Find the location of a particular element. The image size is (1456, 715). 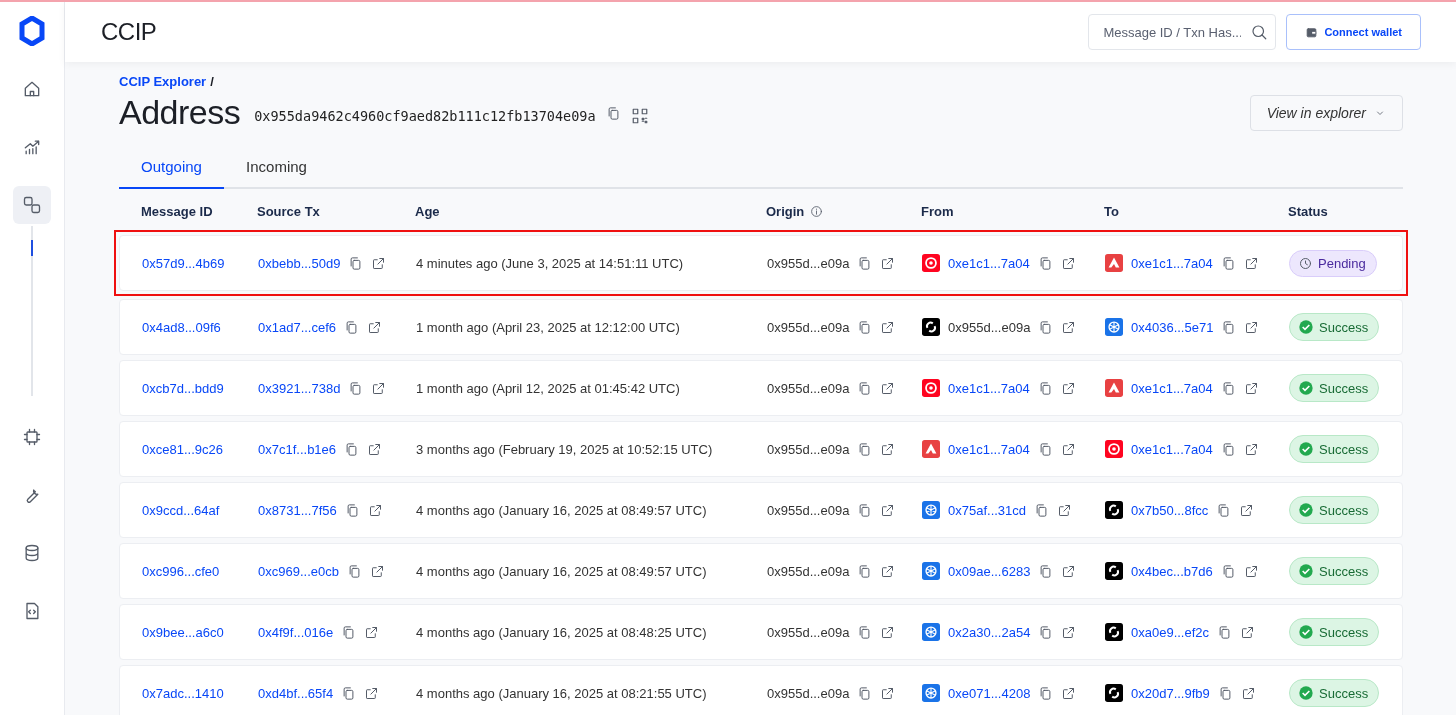

address-link: 0x75af...31cd is located at coordinates (987, 510).